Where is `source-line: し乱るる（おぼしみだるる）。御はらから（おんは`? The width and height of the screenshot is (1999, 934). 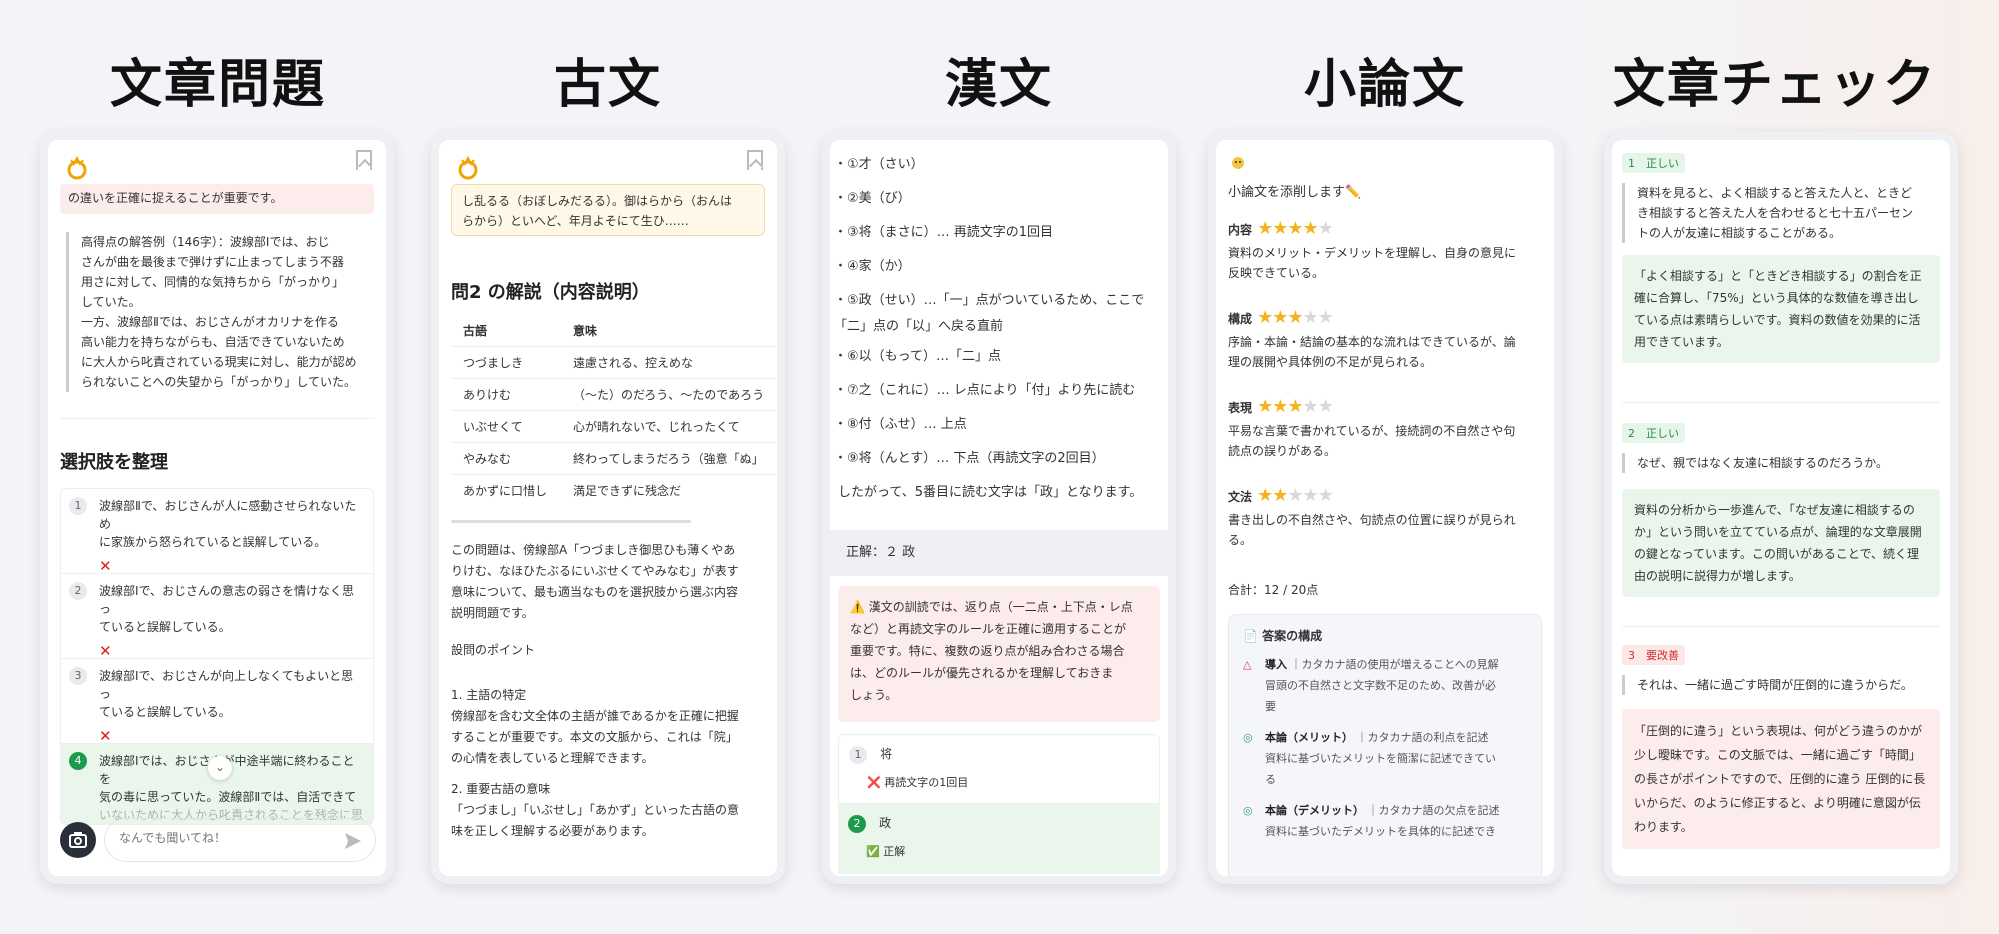
source-line: し乱るる（おぼしみだるる）。御はらから（おんは is located at coordinates (597, 201).